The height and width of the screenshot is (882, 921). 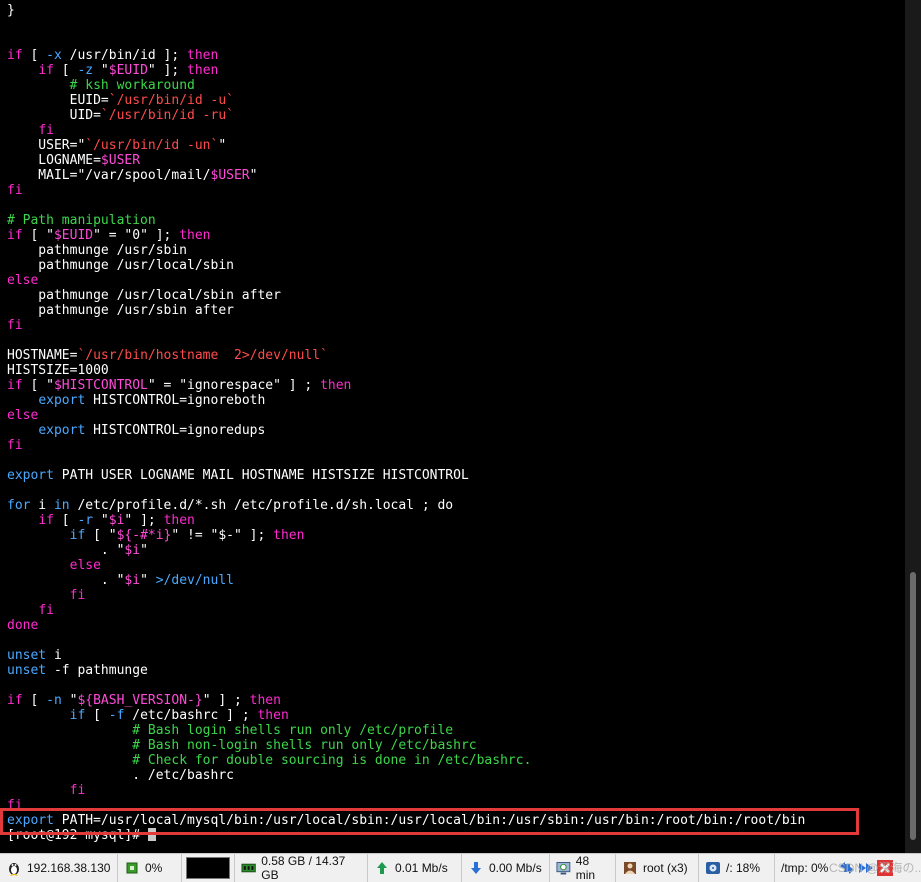 I want to click on terminal-text: -r, so click(x=85, y=520).